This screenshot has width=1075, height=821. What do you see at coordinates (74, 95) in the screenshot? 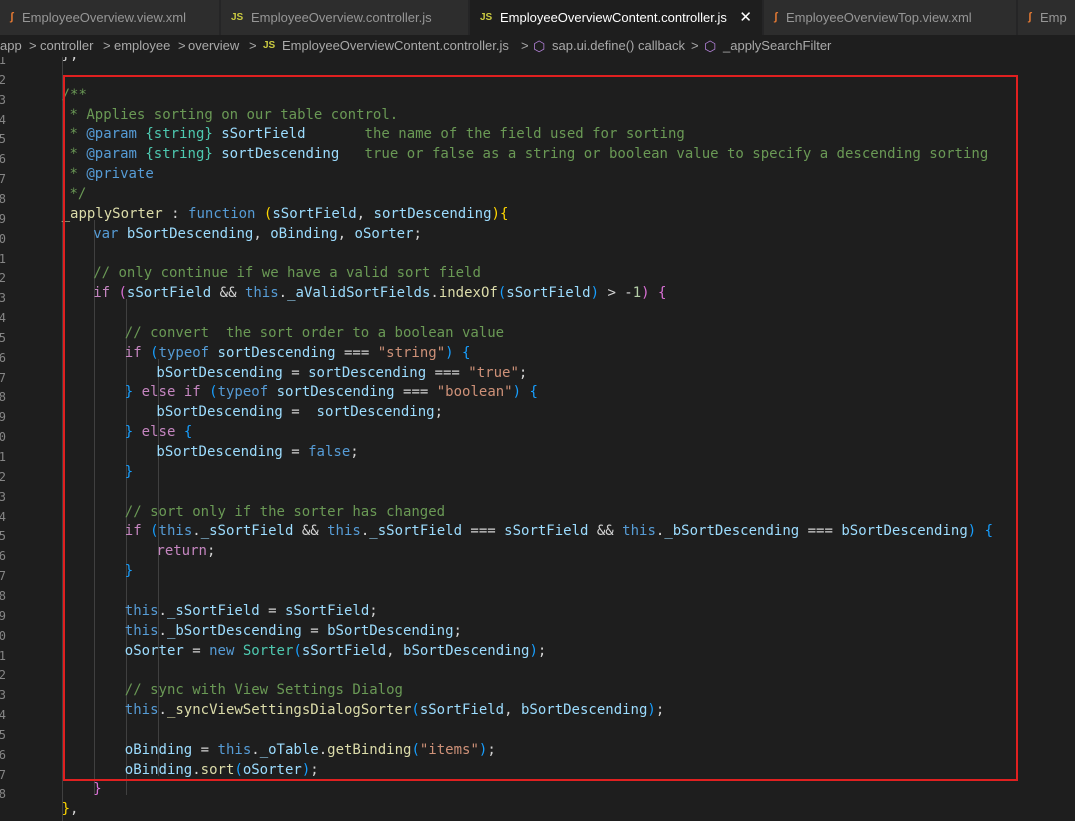
I see `code-line: /**` at bounding box center [74, 95].